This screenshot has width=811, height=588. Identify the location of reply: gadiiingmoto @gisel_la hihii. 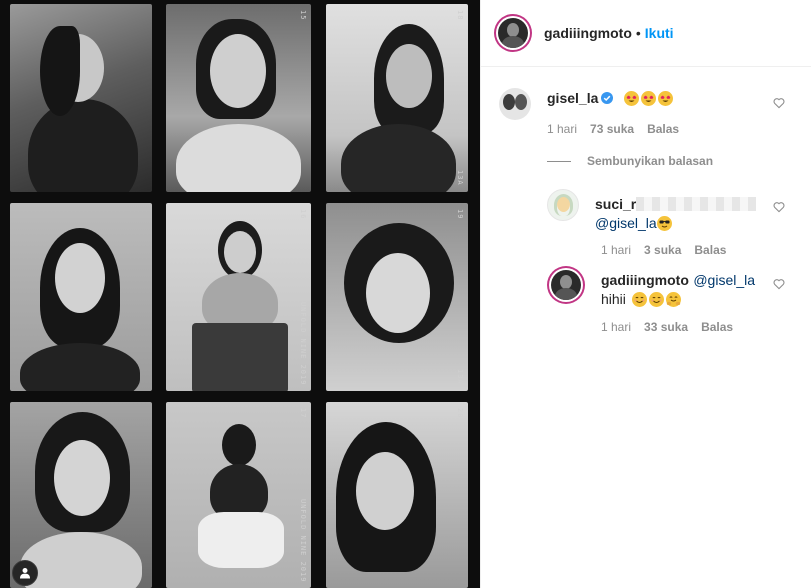
(691, 290).